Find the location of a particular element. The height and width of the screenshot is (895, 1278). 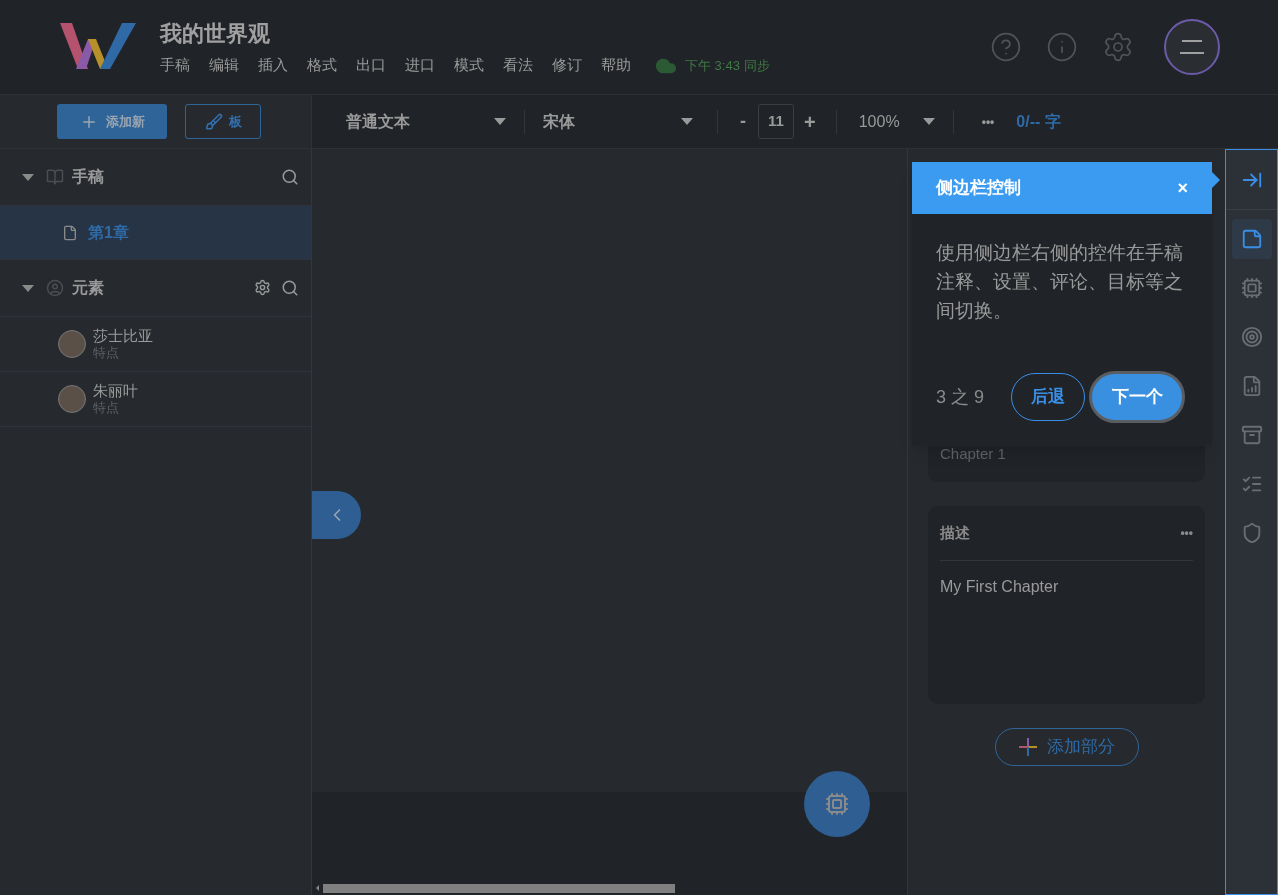

menu-item: 模式 is located at coordinates (469, 65).